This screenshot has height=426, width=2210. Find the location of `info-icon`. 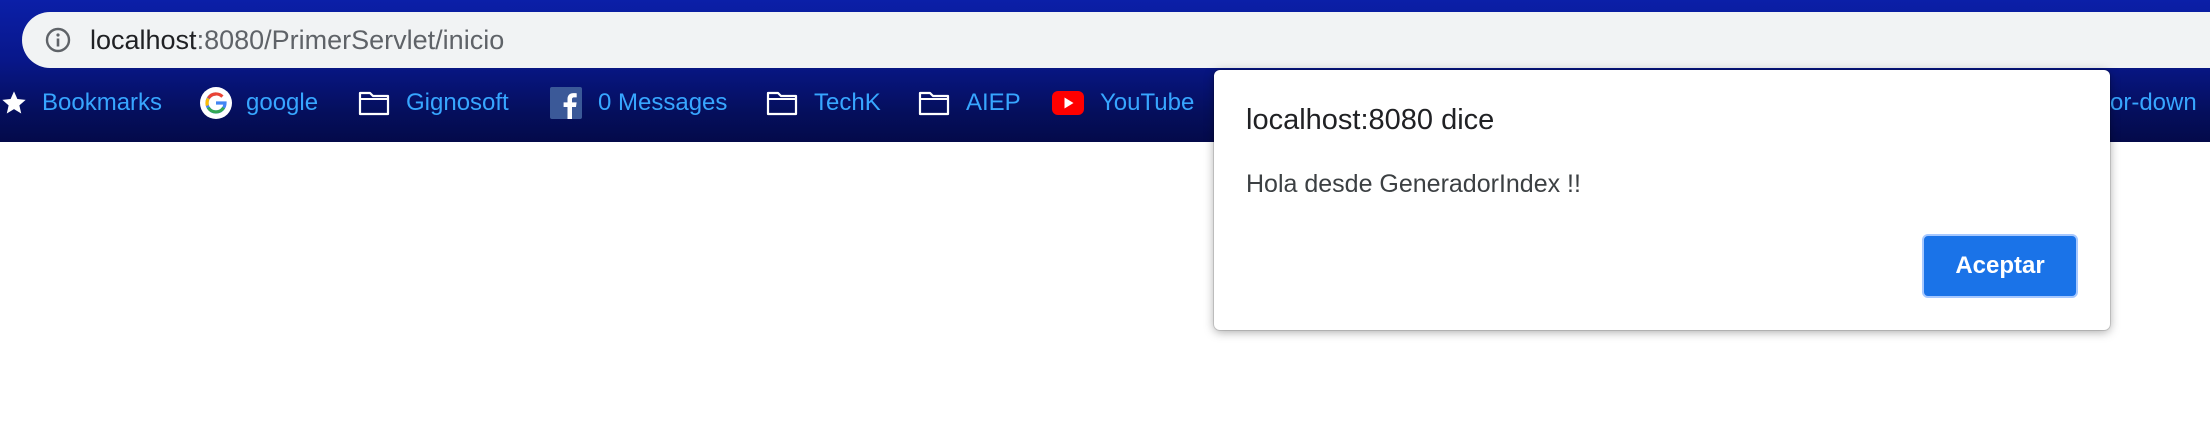

info-icon is located at coordinates (58, 40).